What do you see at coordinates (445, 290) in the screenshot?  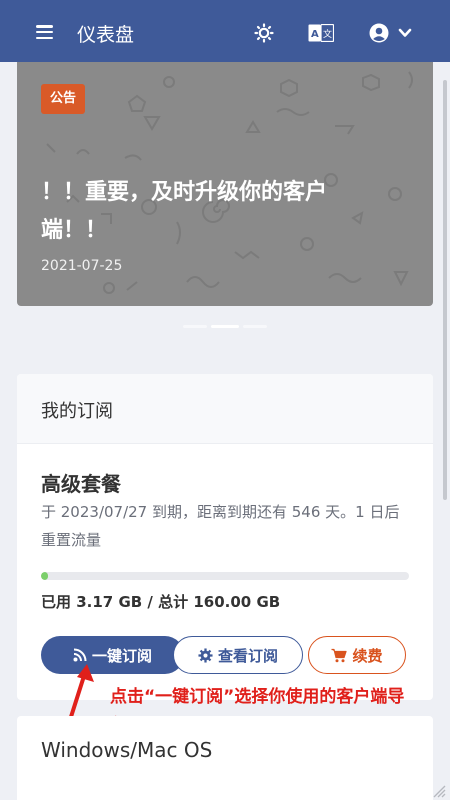 I see `scrollbar-thumb` at bounding box center [445, 290].